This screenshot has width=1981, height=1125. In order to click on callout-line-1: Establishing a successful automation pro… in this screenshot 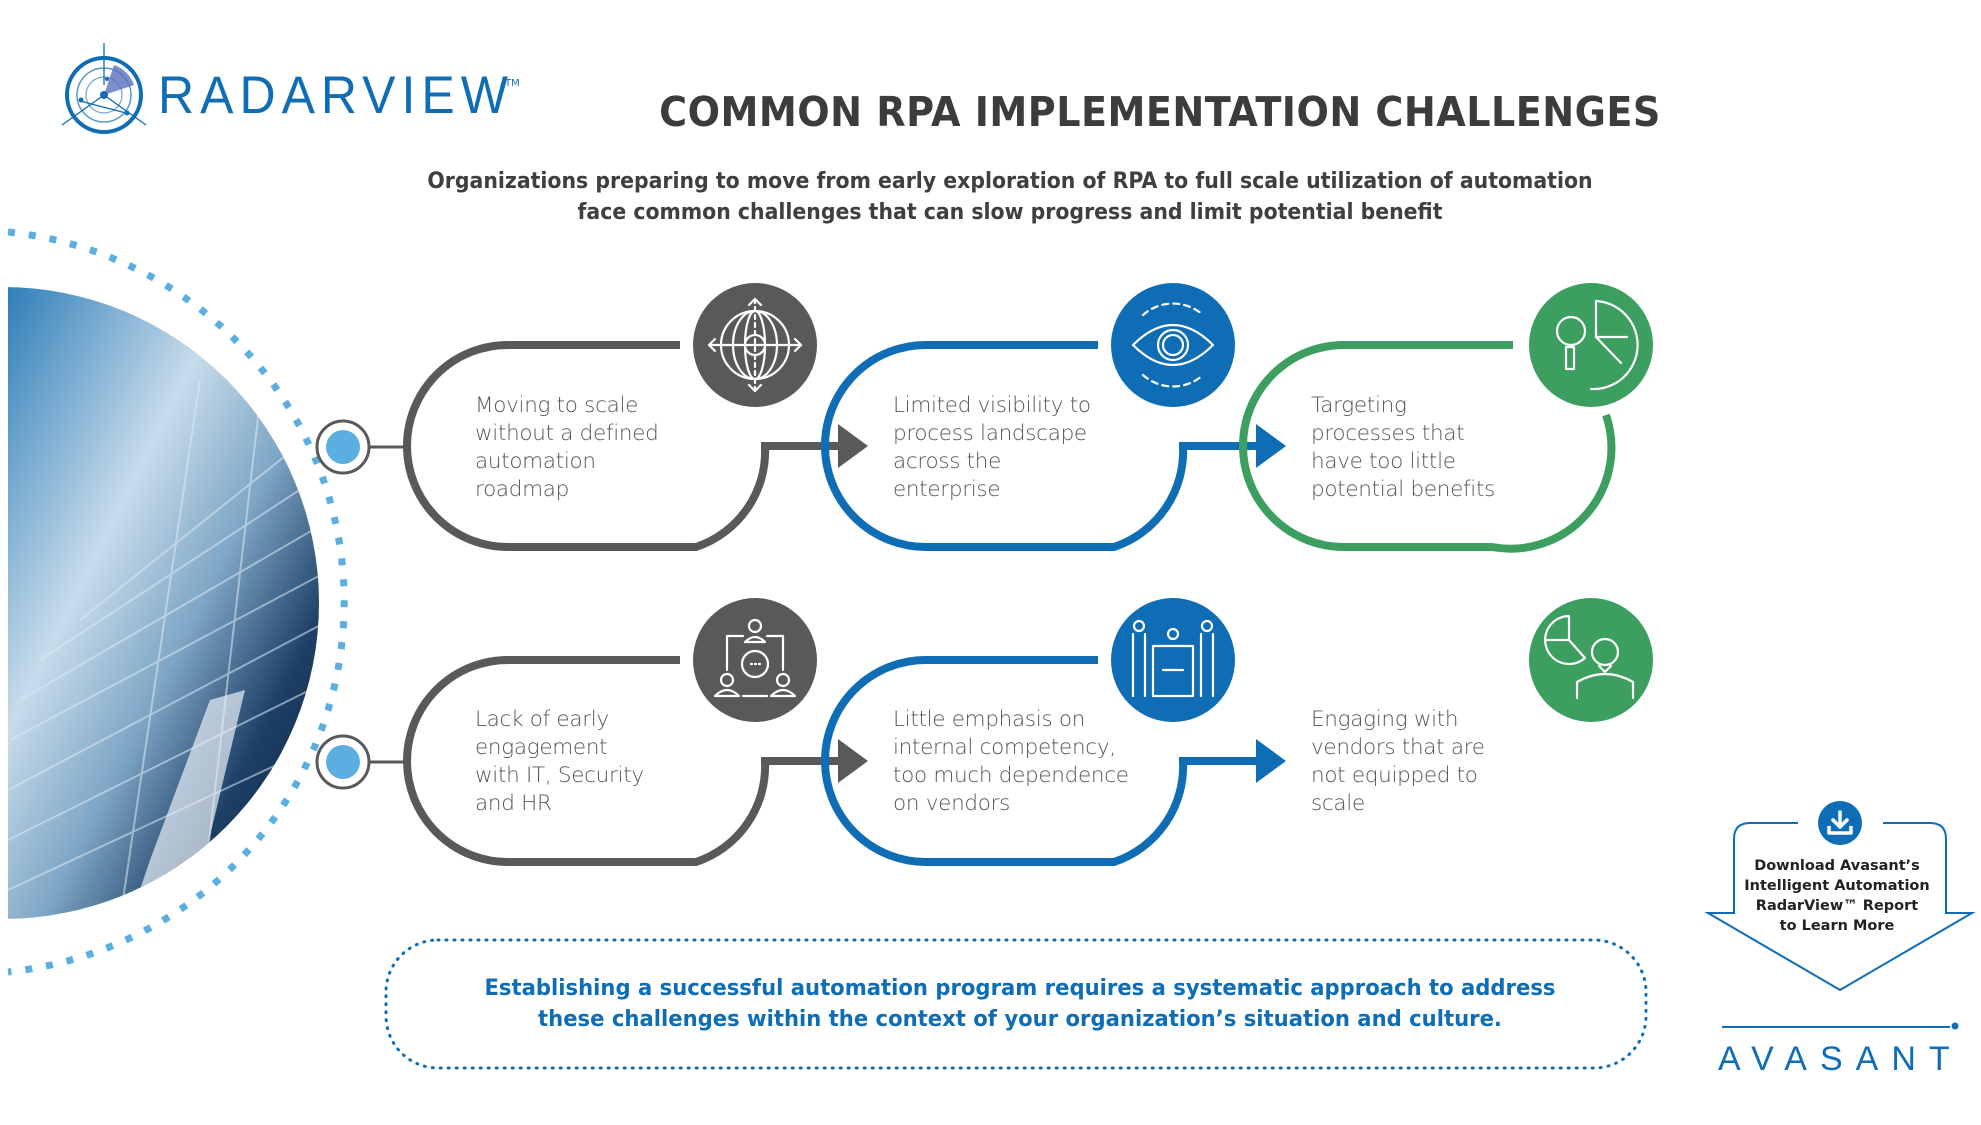, I will do `click(1020, 988)`.